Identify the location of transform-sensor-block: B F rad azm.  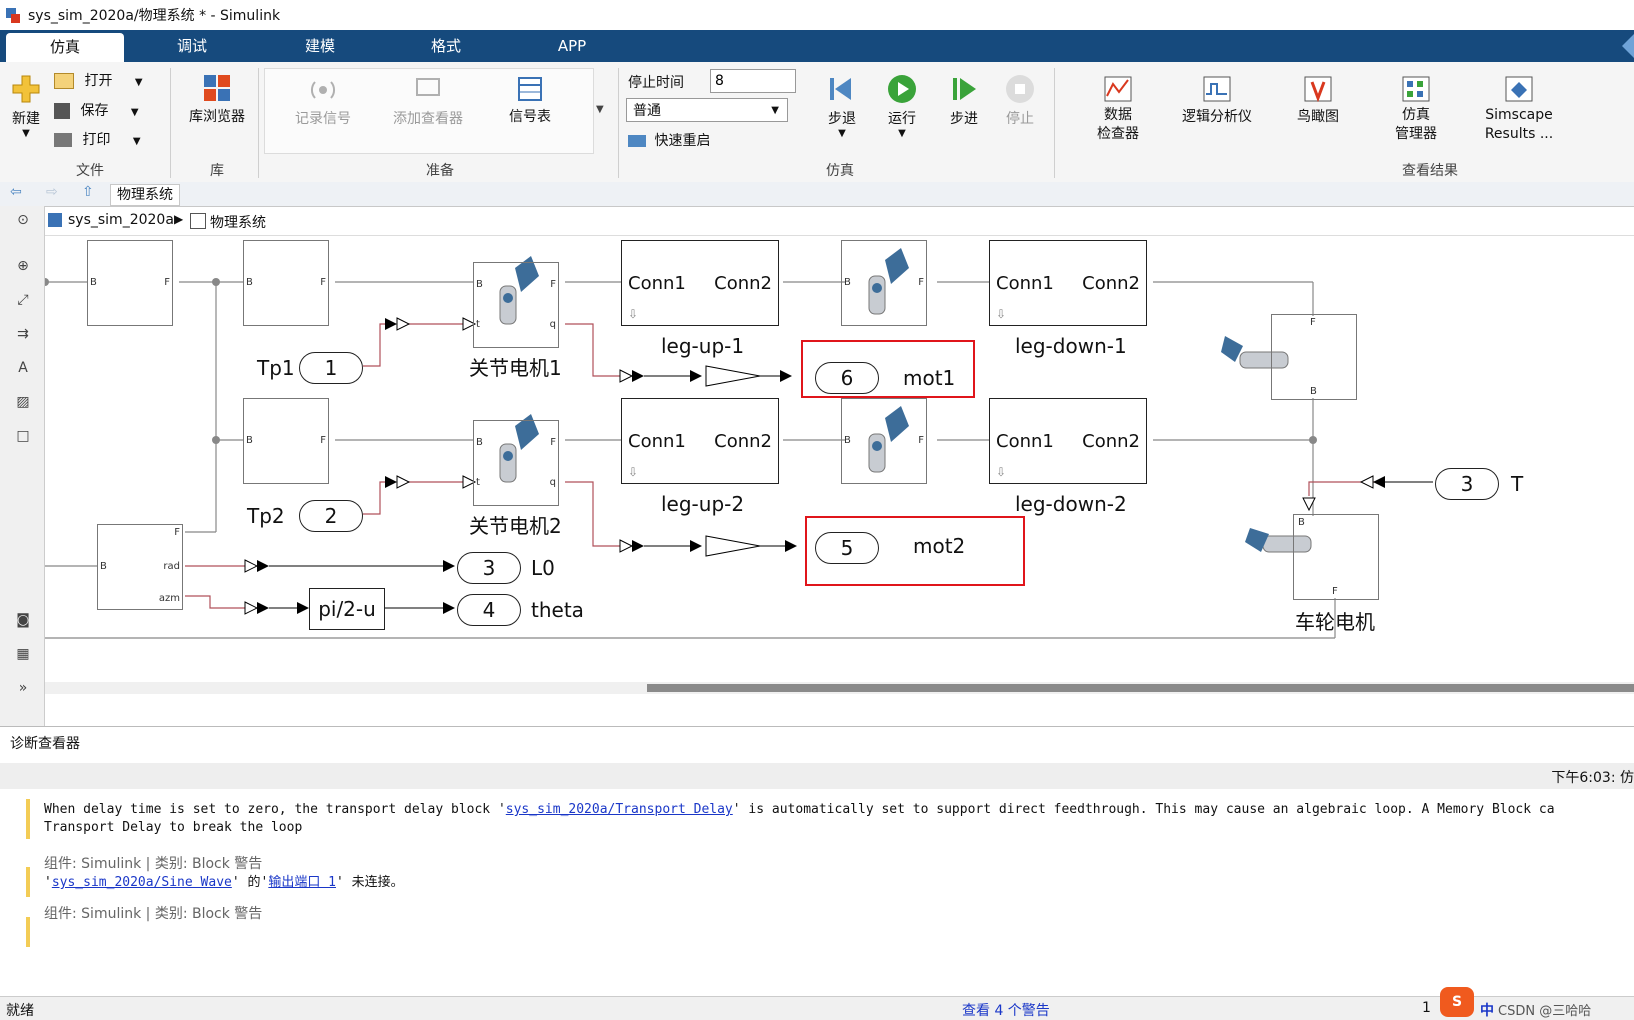
(140, 567).